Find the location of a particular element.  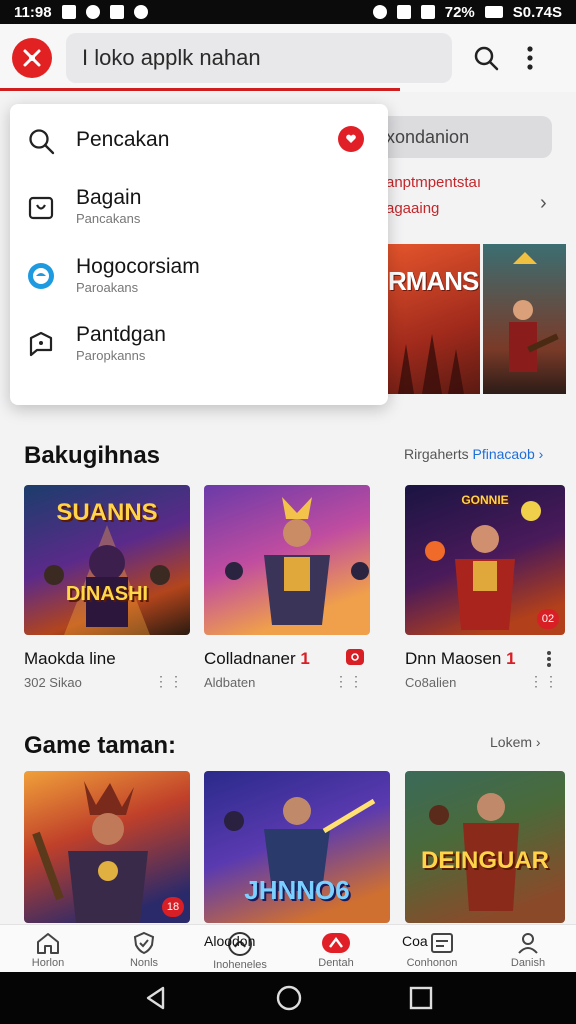

game-card: GONNIE 02 Dnn Maosen 1 Co8alien ⋮⋮ is located at coordinates (485, 587).